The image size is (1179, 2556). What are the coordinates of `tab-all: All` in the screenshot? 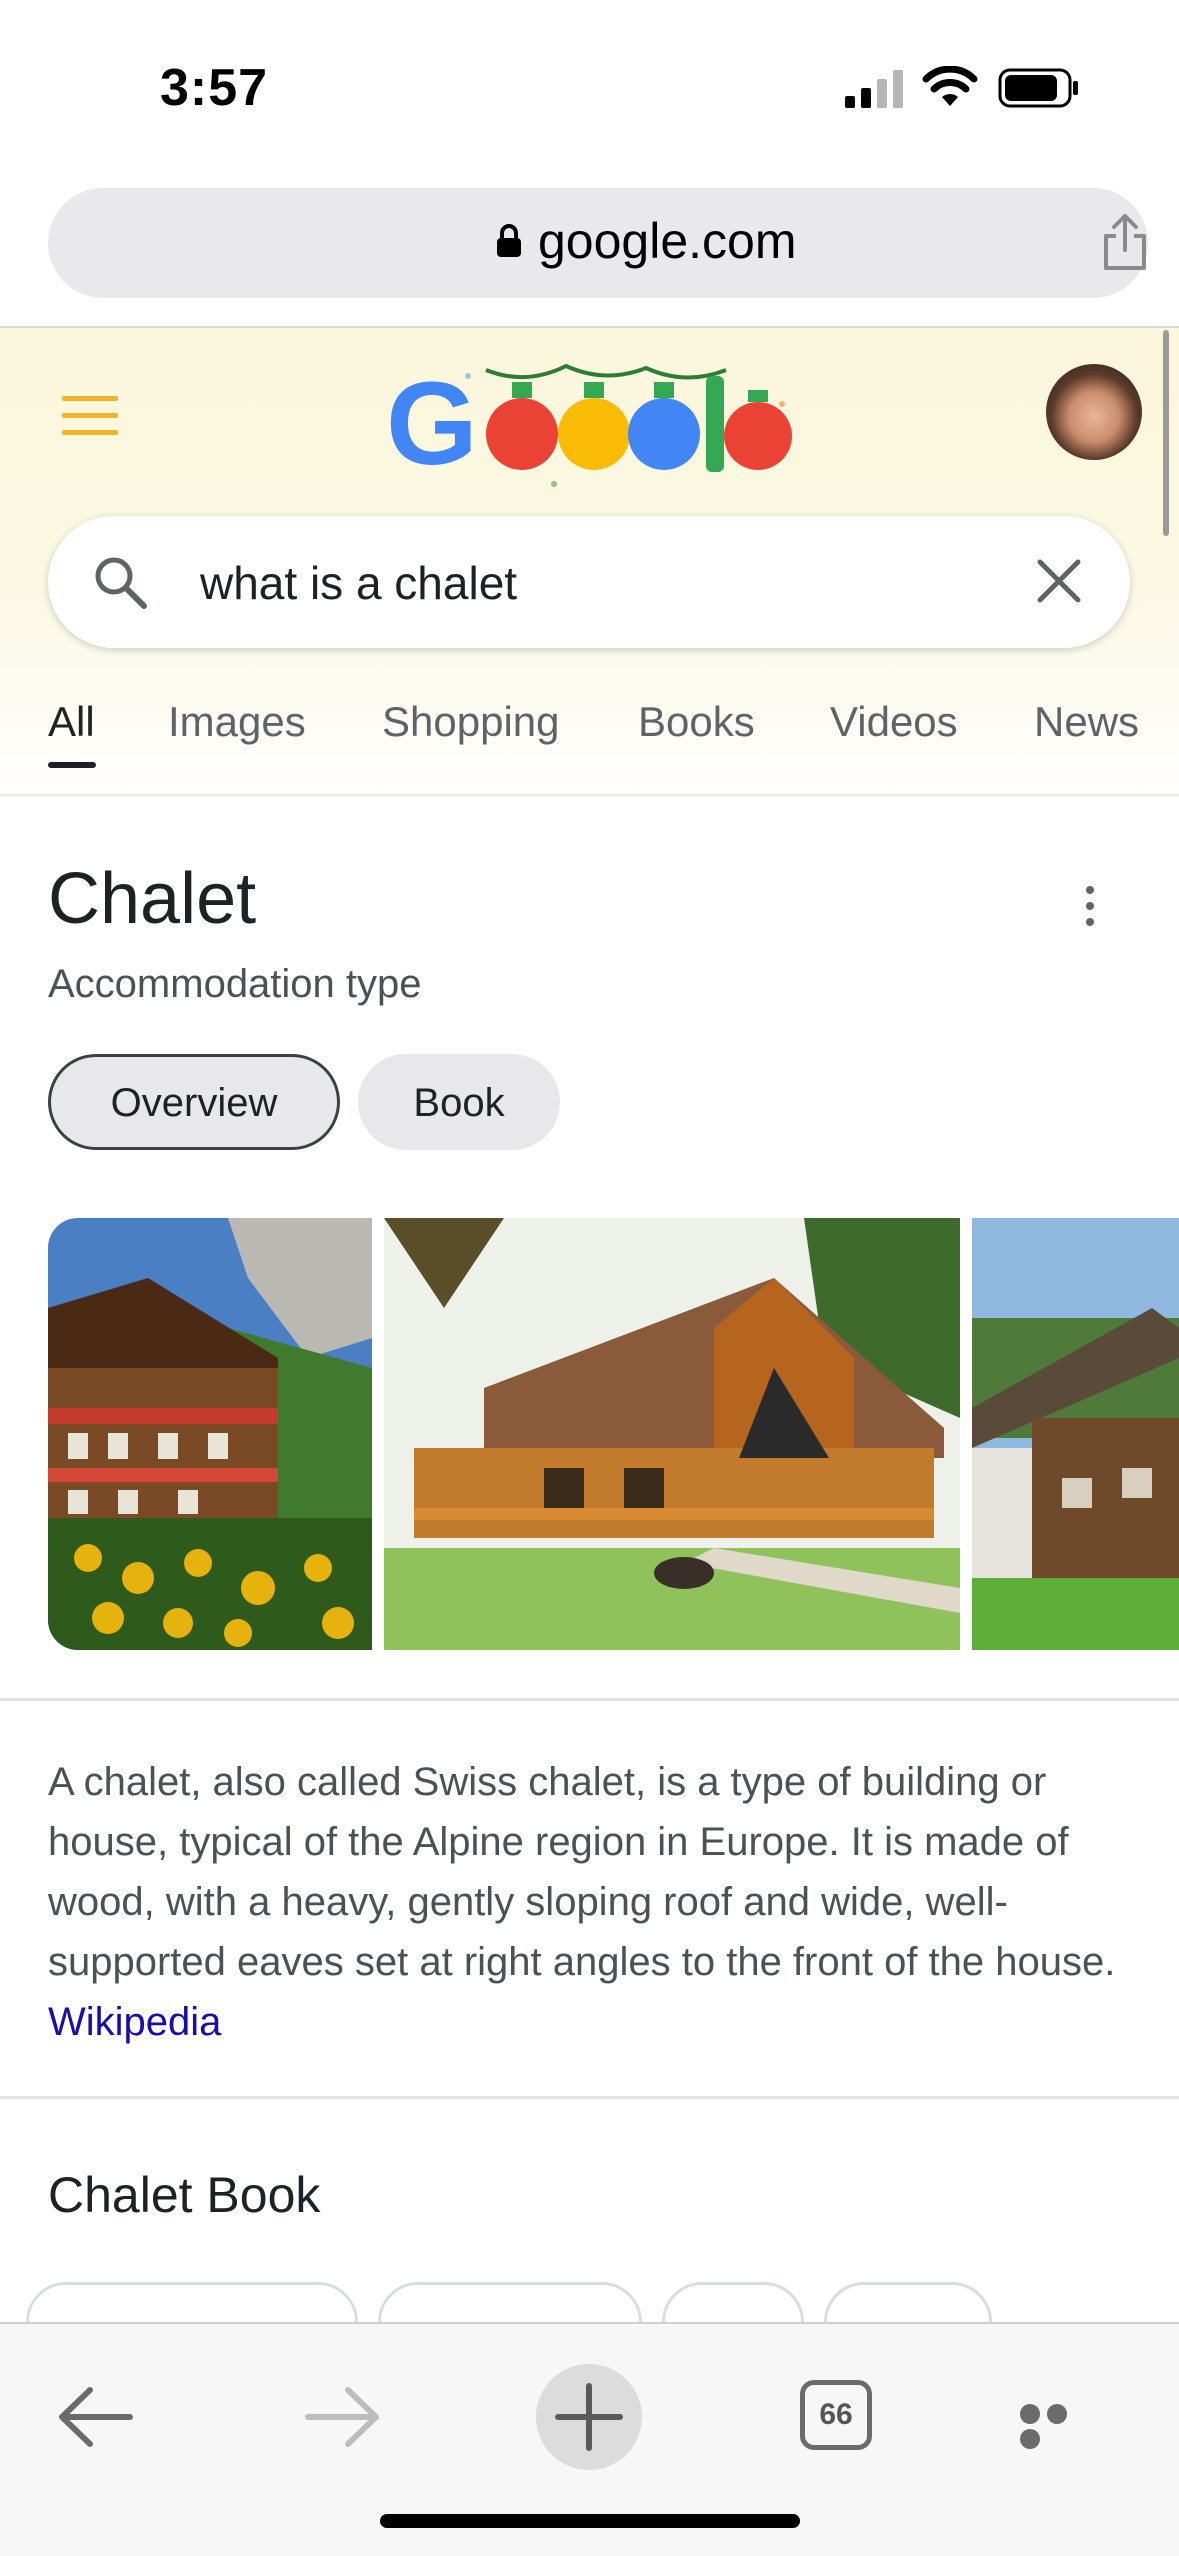 It's located at (71, 722).